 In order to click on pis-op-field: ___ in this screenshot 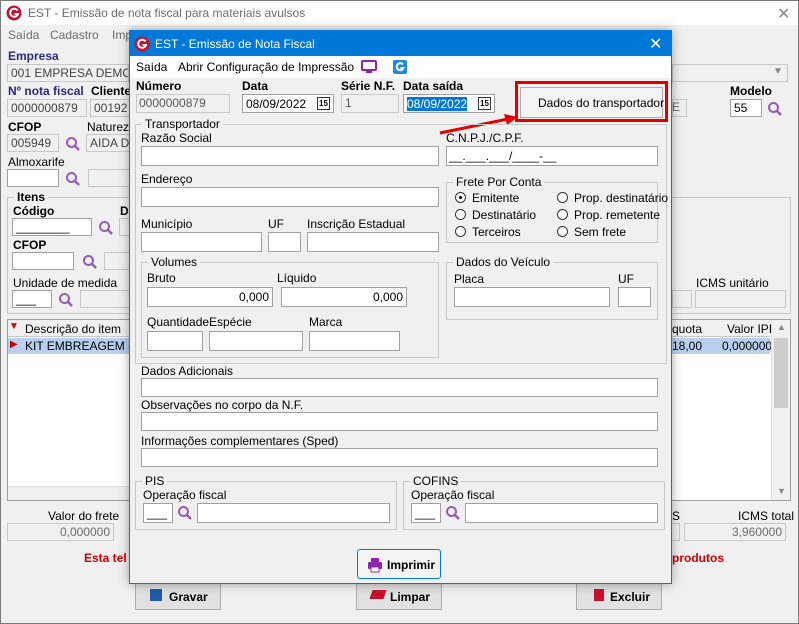, I will do `click(158, 513)`.